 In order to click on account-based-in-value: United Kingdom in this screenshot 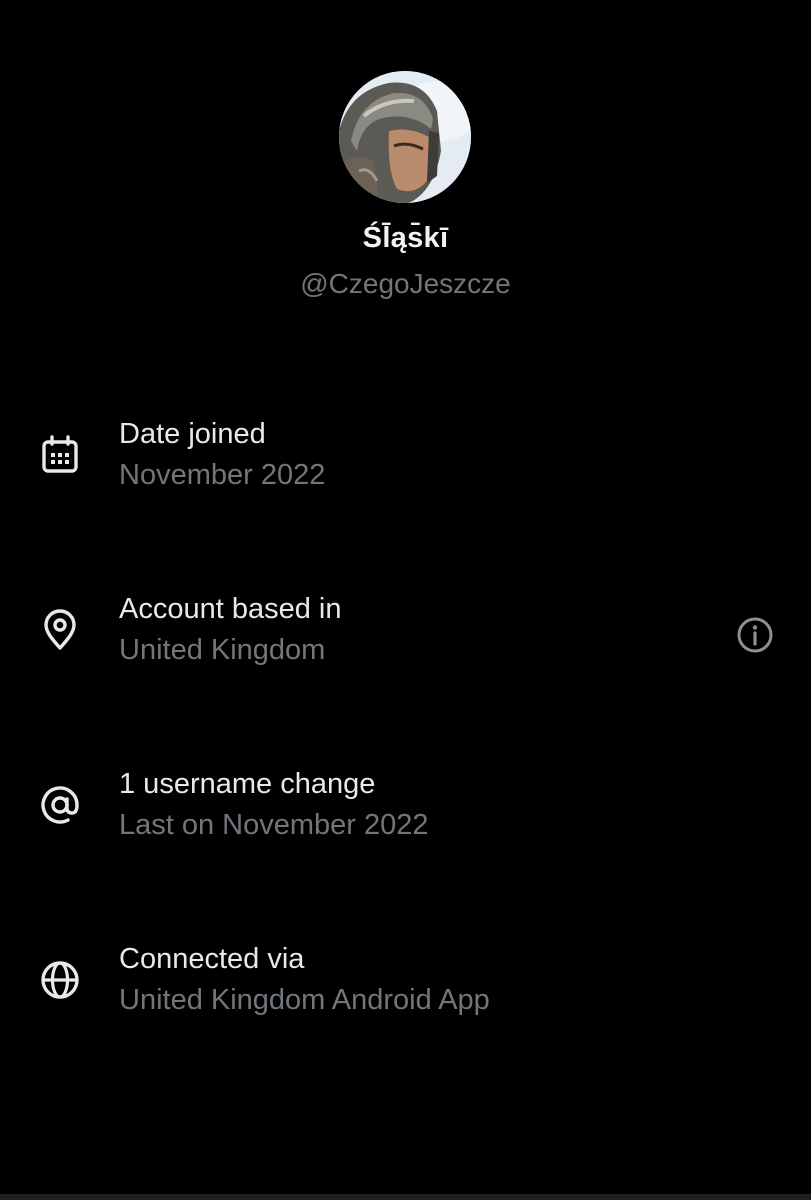, I will do `click(222, 650)`.